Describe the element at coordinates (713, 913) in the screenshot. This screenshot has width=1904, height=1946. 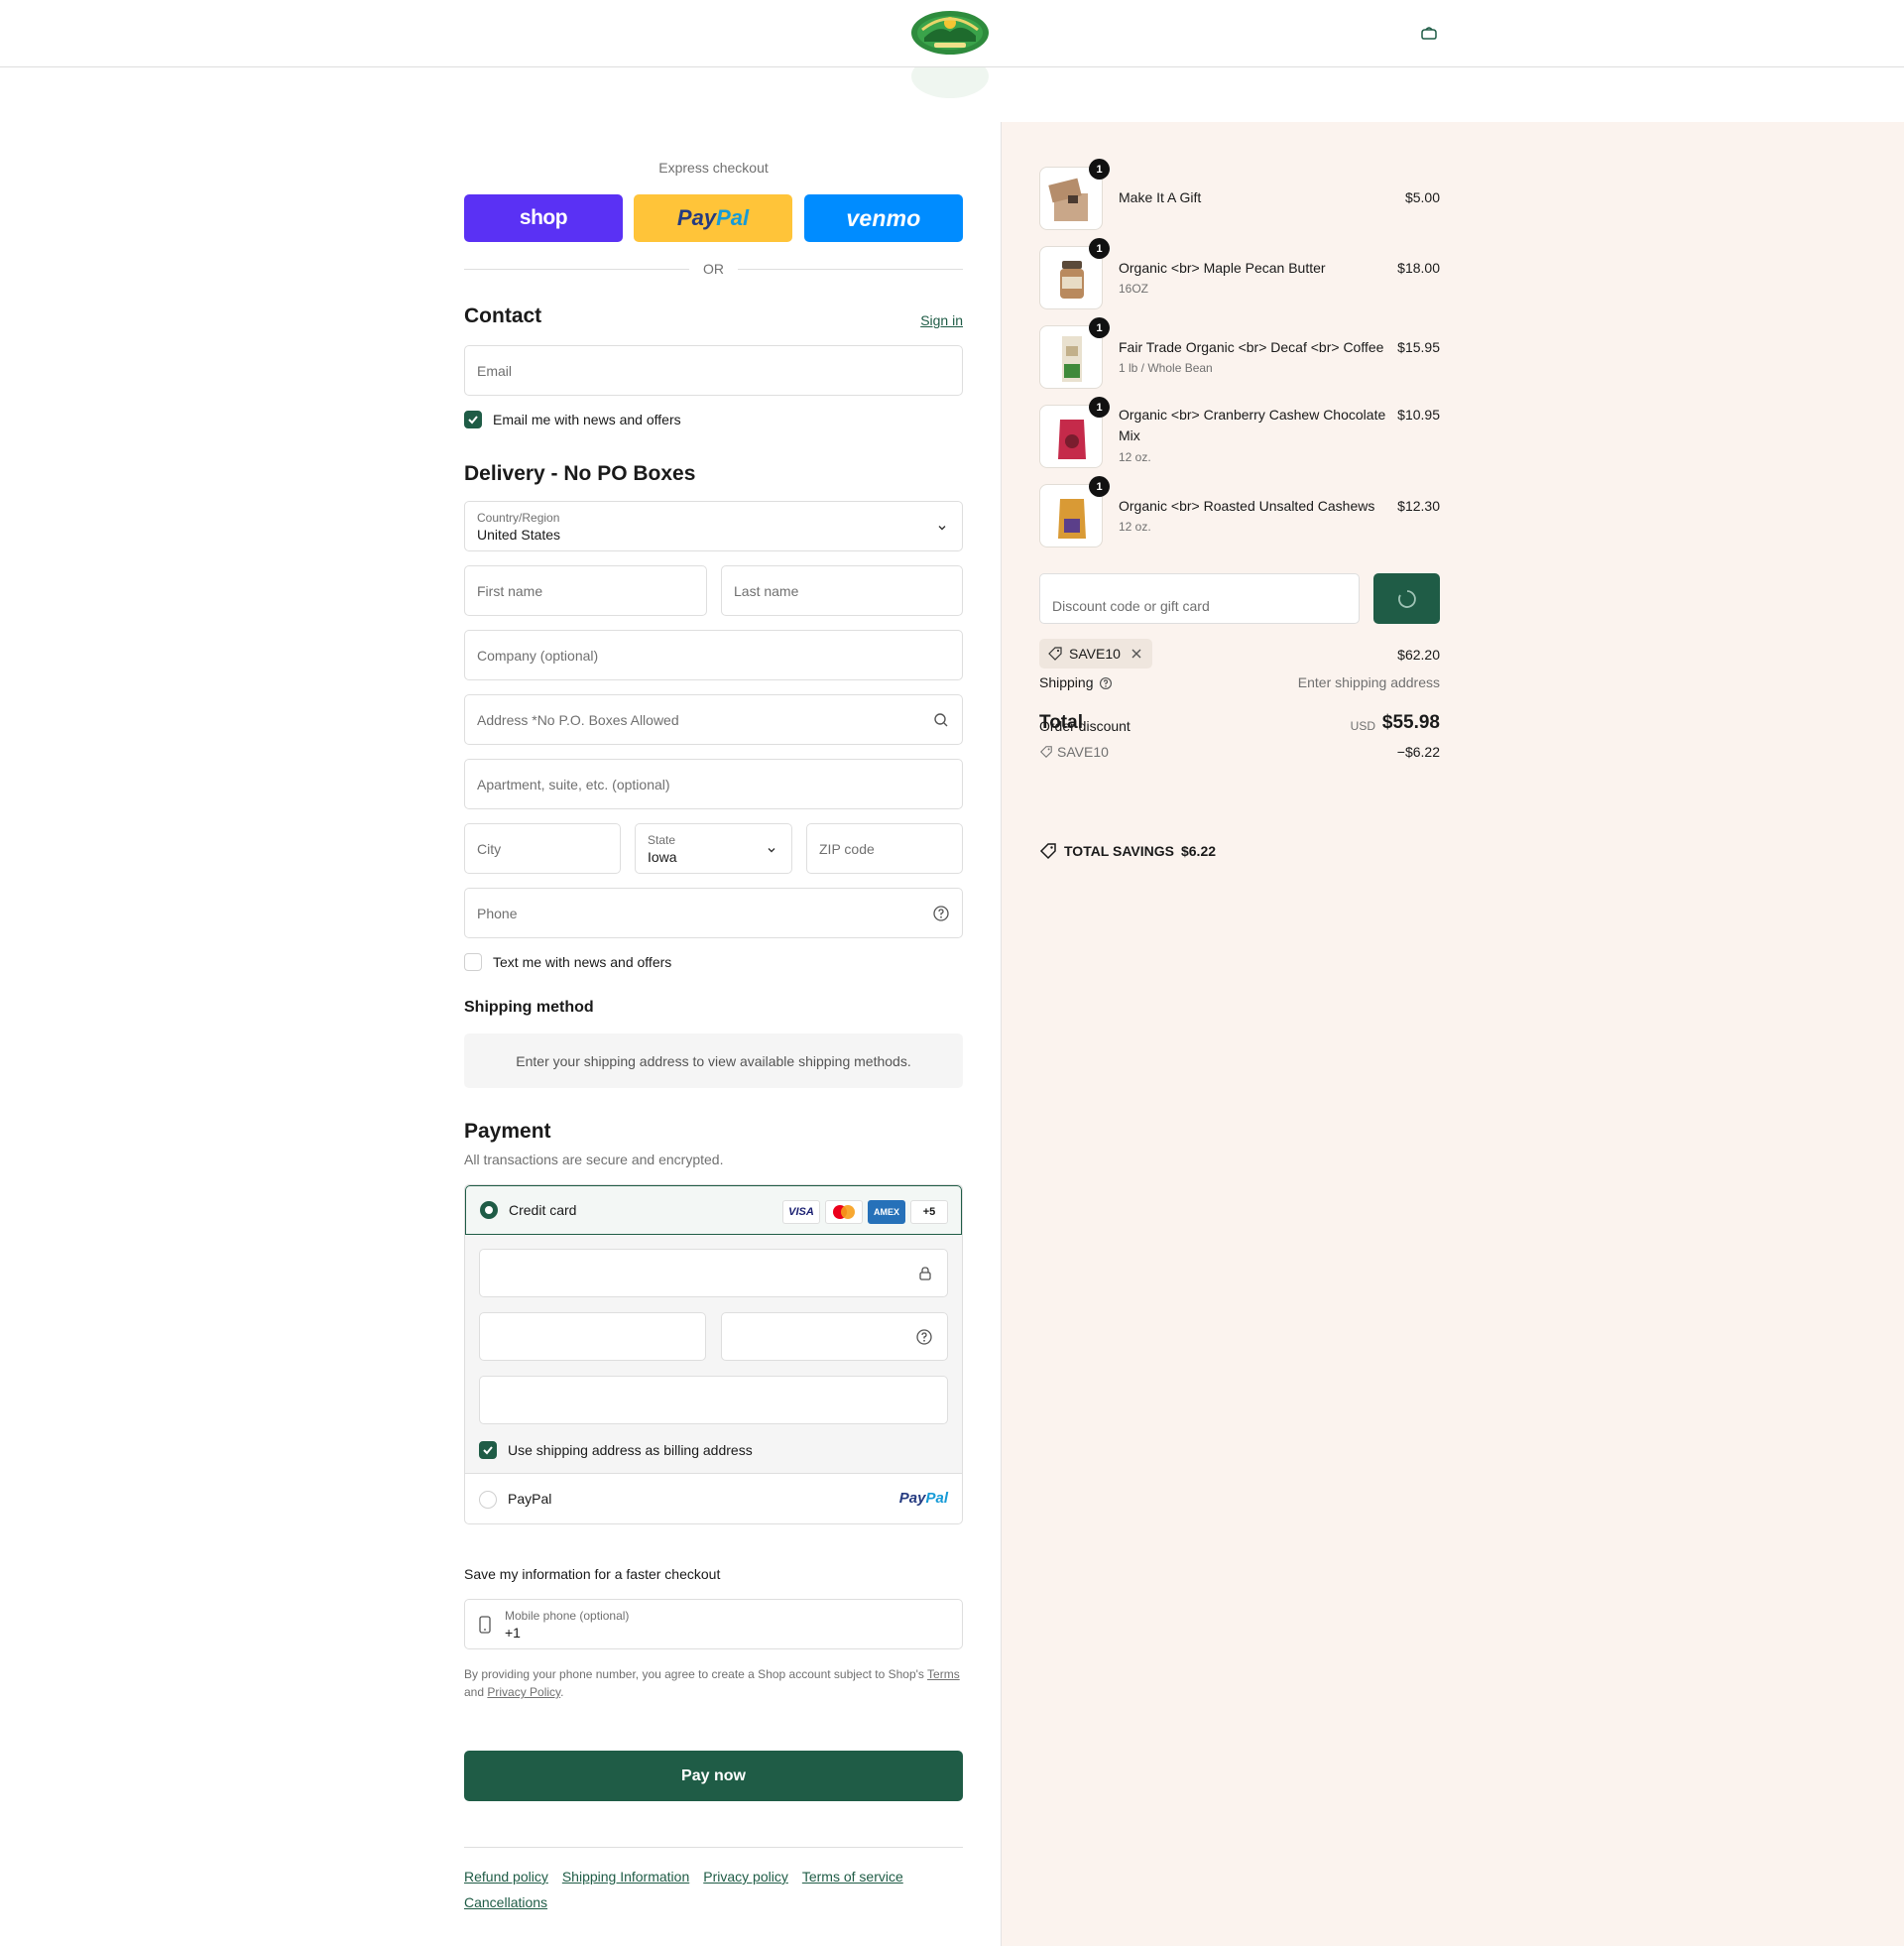
I see `phone-field: Phone` at that location.